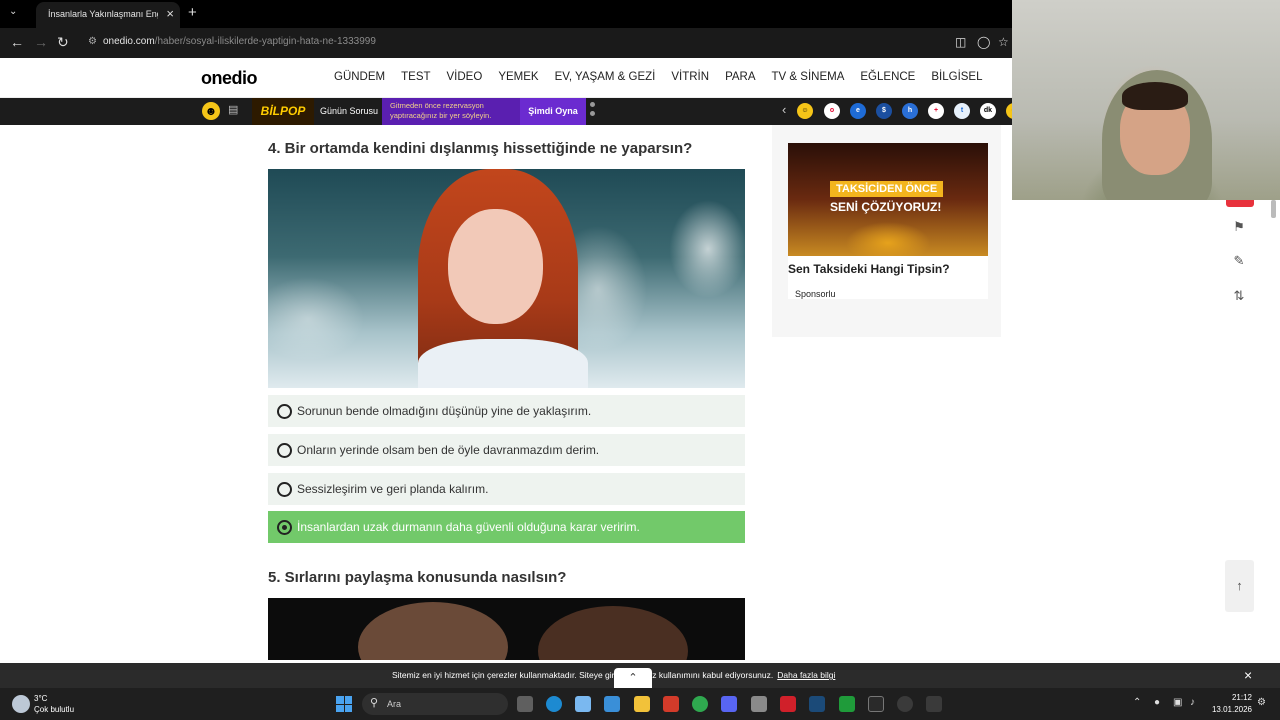 Image resolution: width=1280 pixels, height=720 pixels. What do you see at coordinates (740, 77) in the screenshot?
I see `nav-item: PARA` at bounding box center [740, 77].